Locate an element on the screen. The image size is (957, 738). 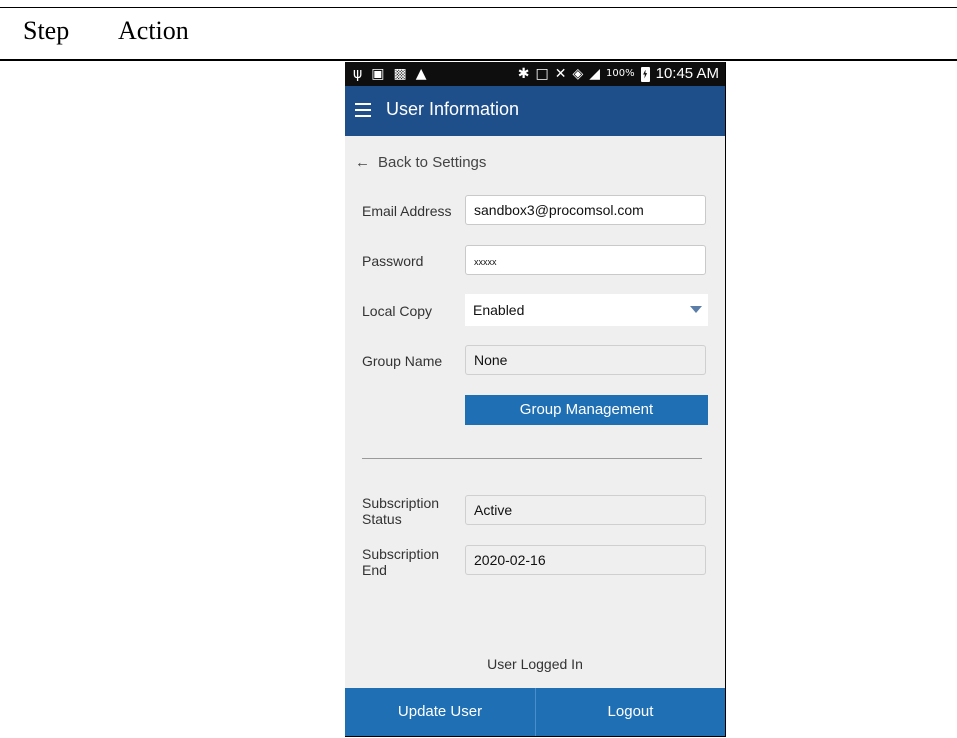
subscription-status-label: Subscription Status is located at coordinates (400, 511).